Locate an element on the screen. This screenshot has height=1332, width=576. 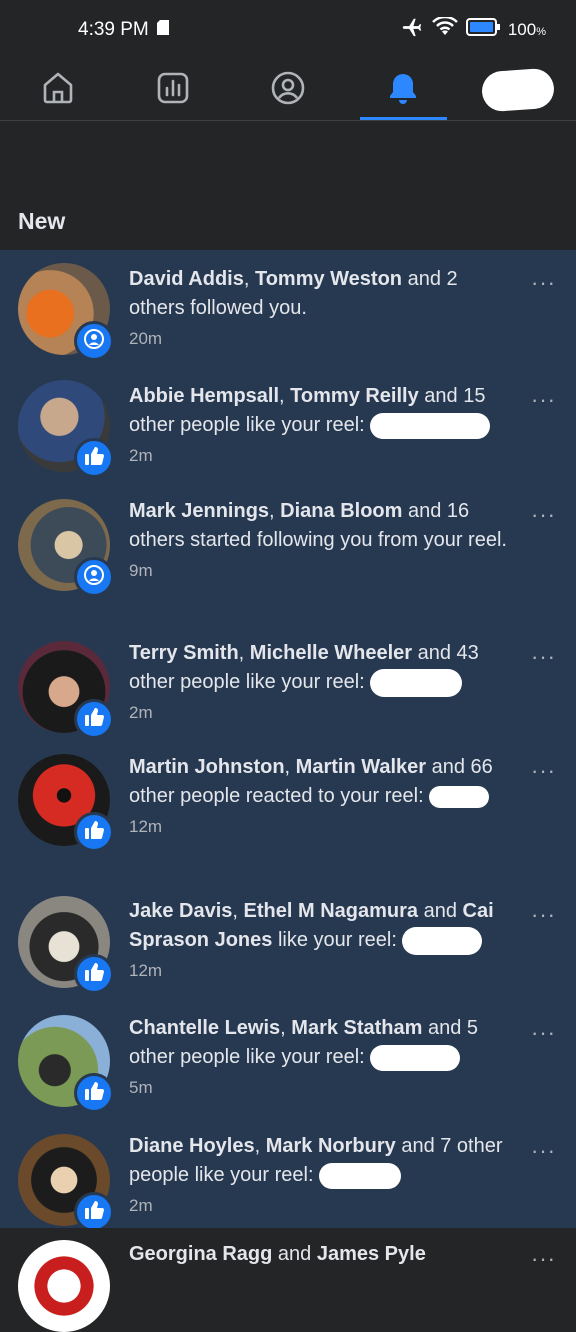
account-tab is located at coordinates (518, 90).